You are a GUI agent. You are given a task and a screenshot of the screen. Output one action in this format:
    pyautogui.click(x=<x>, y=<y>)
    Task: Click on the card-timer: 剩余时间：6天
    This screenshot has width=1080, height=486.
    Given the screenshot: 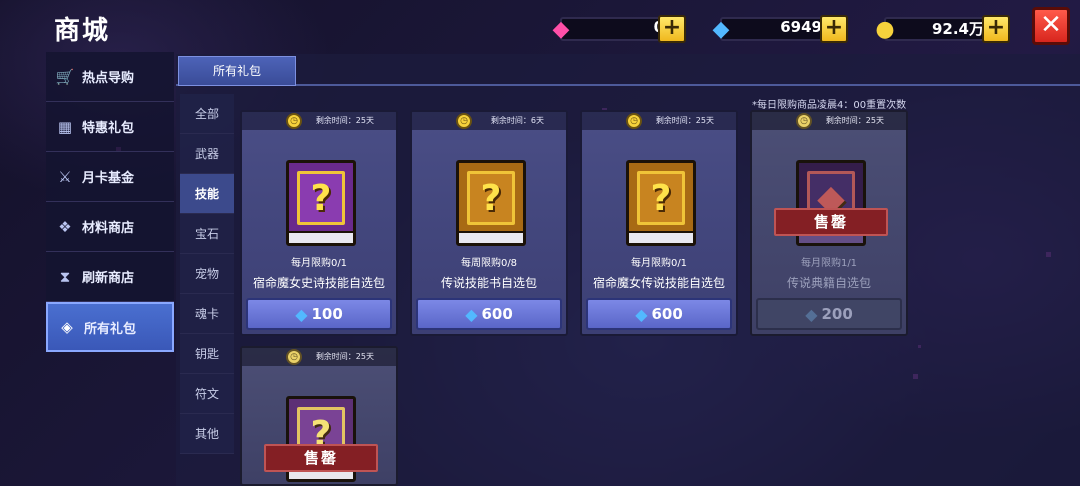 What is the action you would take?
    pyautogui.click(x=489, y=121)
    